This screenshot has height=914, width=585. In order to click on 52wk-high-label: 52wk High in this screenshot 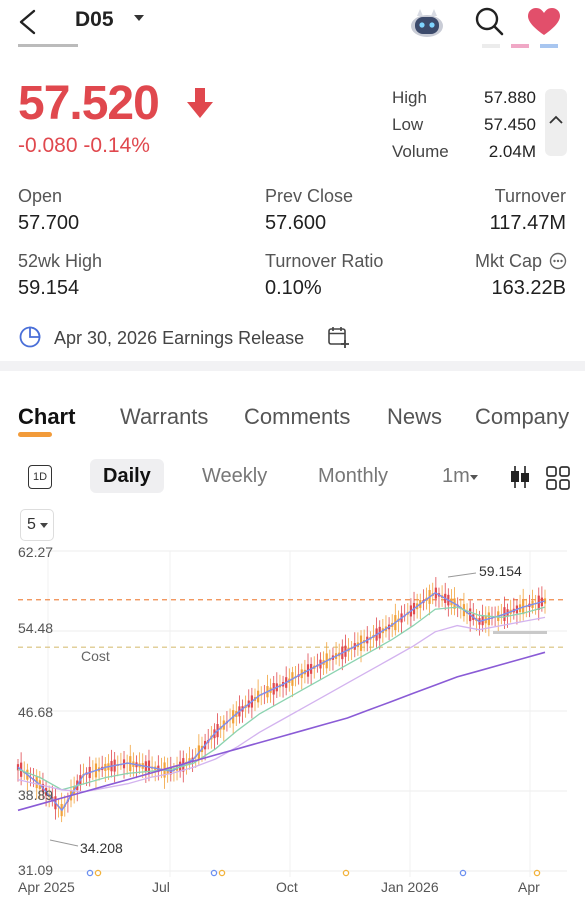, I will do `click(60, 261)`.